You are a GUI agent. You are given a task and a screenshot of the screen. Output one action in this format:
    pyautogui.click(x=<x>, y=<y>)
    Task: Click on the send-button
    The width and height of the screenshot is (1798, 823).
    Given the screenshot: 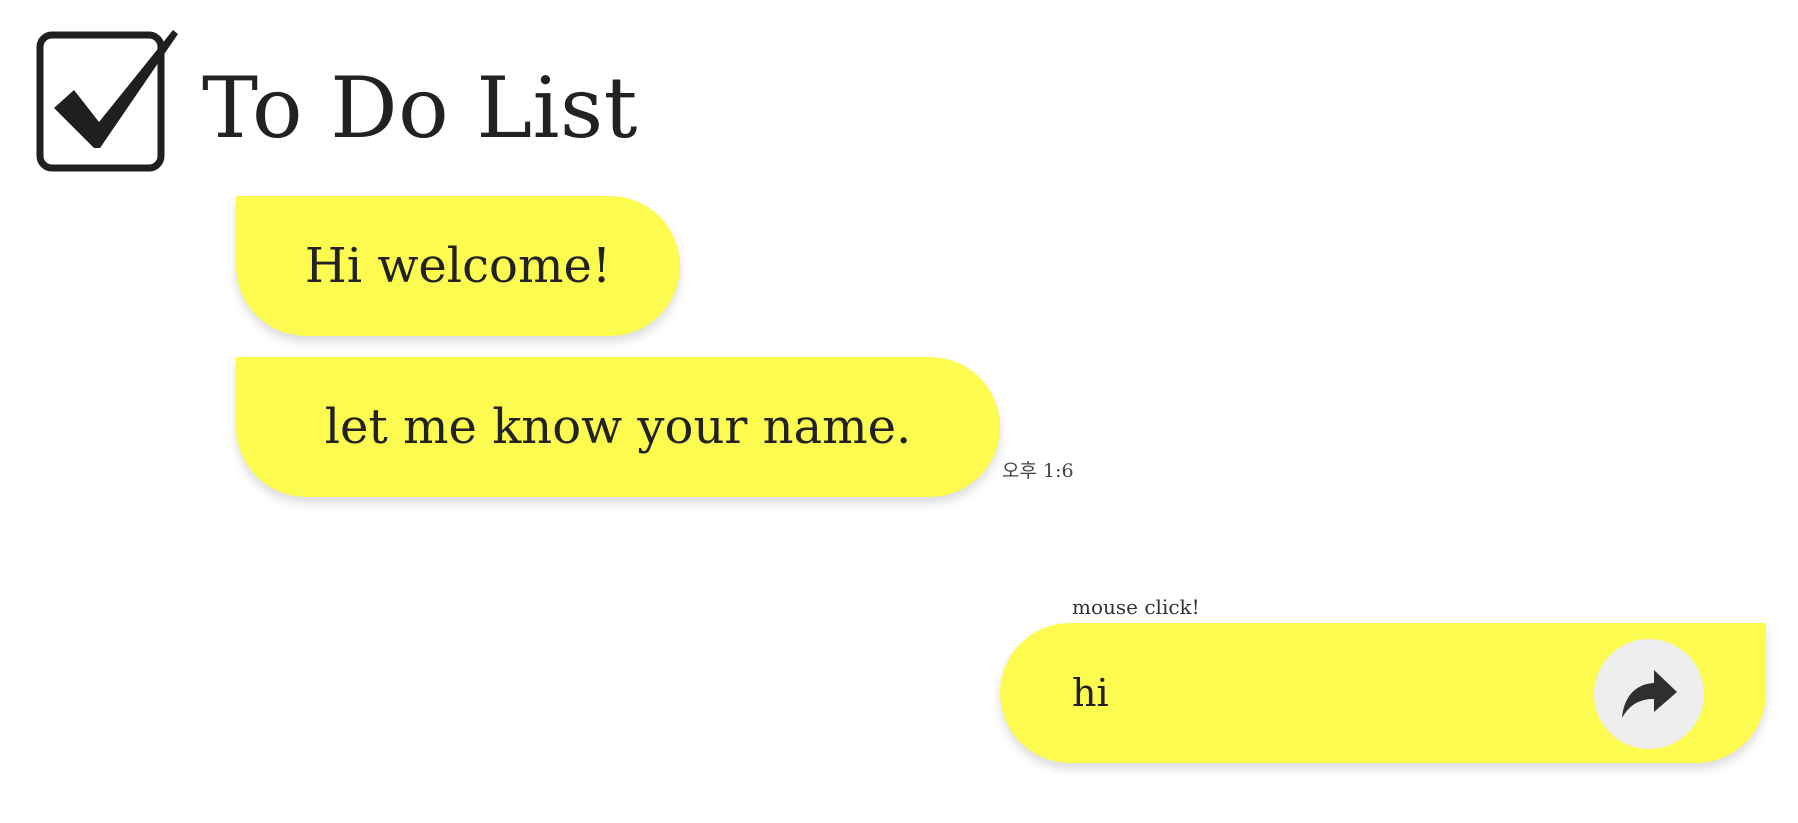 What is the action you would take?
    pyautogui.click(x=1649, y=694)
    